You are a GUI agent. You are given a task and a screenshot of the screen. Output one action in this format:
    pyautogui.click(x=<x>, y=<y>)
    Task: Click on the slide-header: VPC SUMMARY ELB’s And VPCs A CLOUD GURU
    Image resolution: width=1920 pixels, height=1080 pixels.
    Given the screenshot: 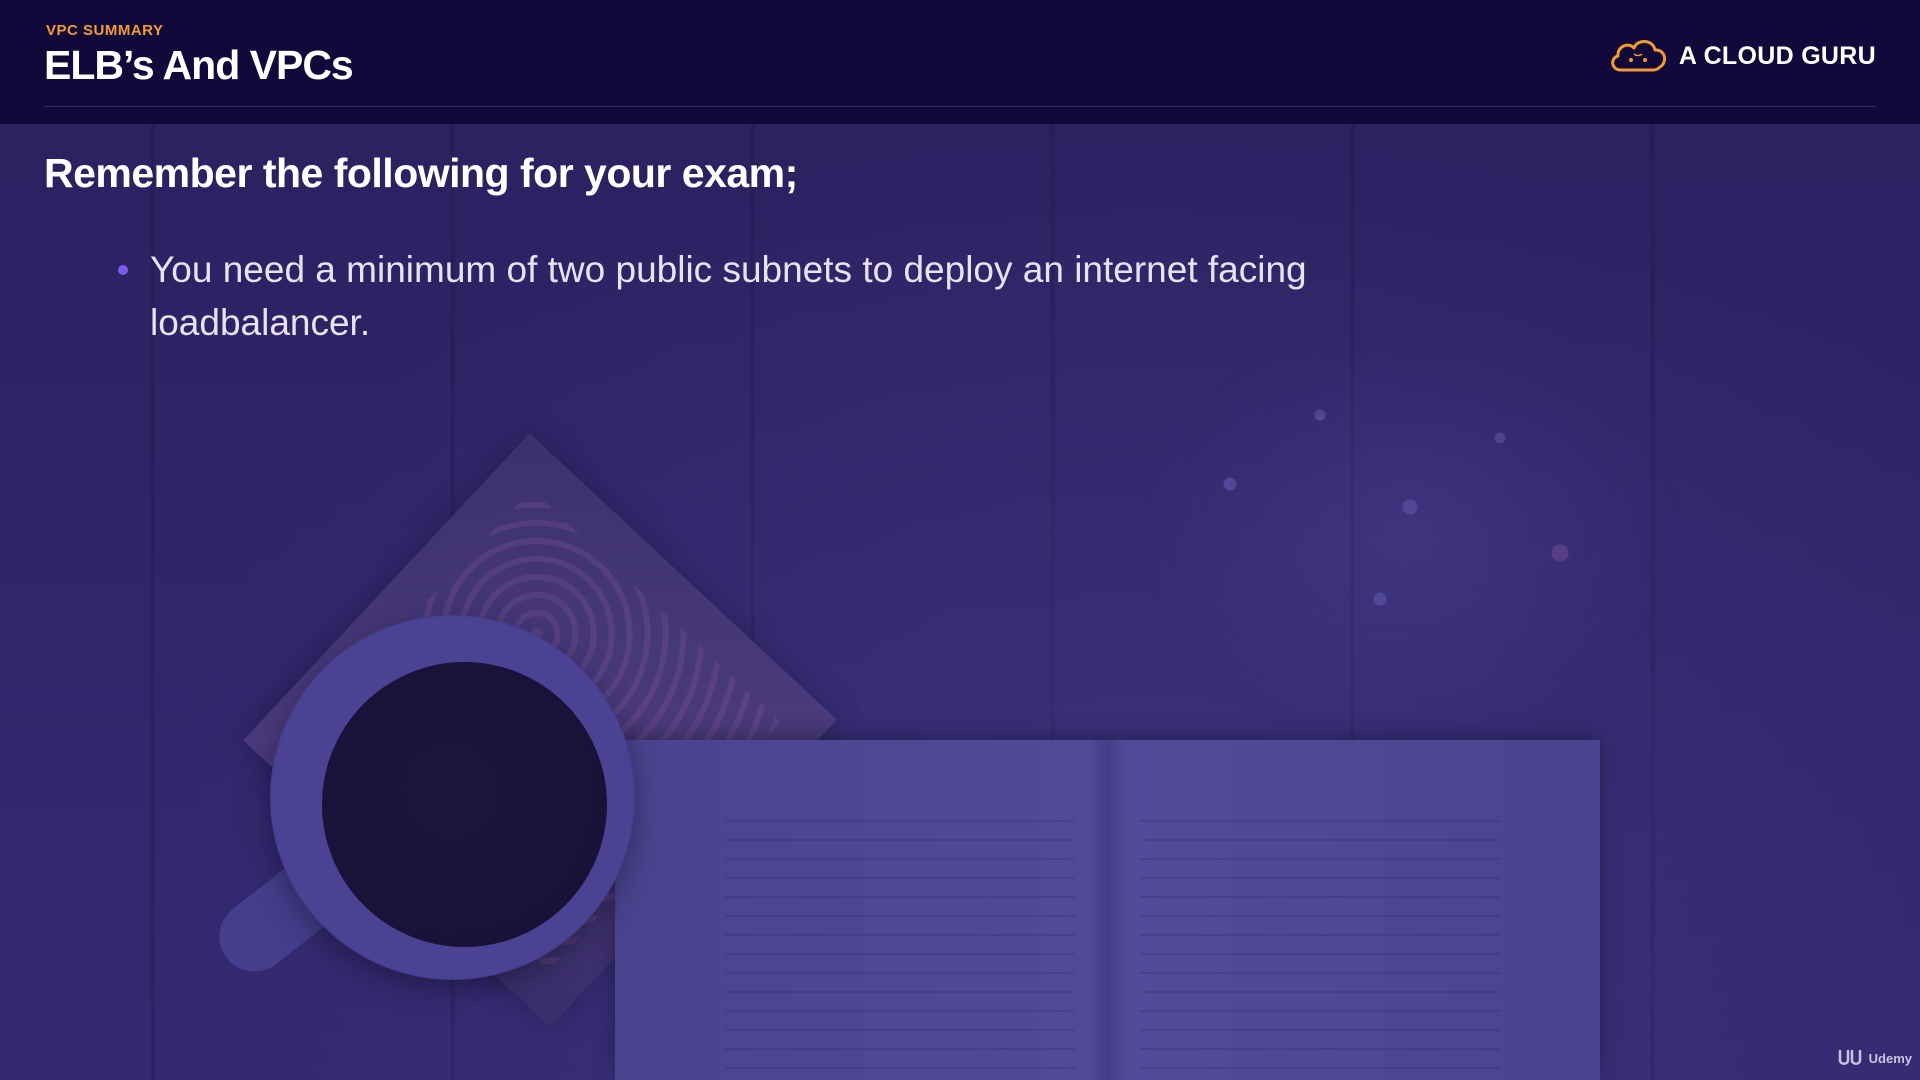 What is the action you would take?
    pyautogui.click(x=960, y=62)
    